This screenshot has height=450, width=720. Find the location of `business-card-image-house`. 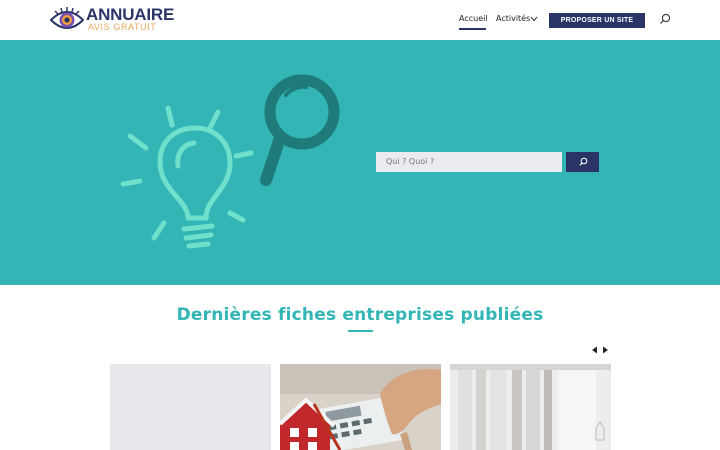

business-card-image-house is located at coordinates (360, 407).